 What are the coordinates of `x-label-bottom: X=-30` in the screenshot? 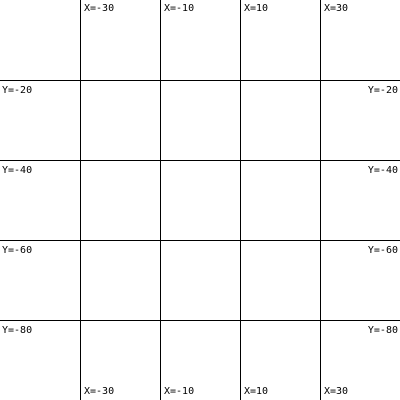 It's located at (99, 391).